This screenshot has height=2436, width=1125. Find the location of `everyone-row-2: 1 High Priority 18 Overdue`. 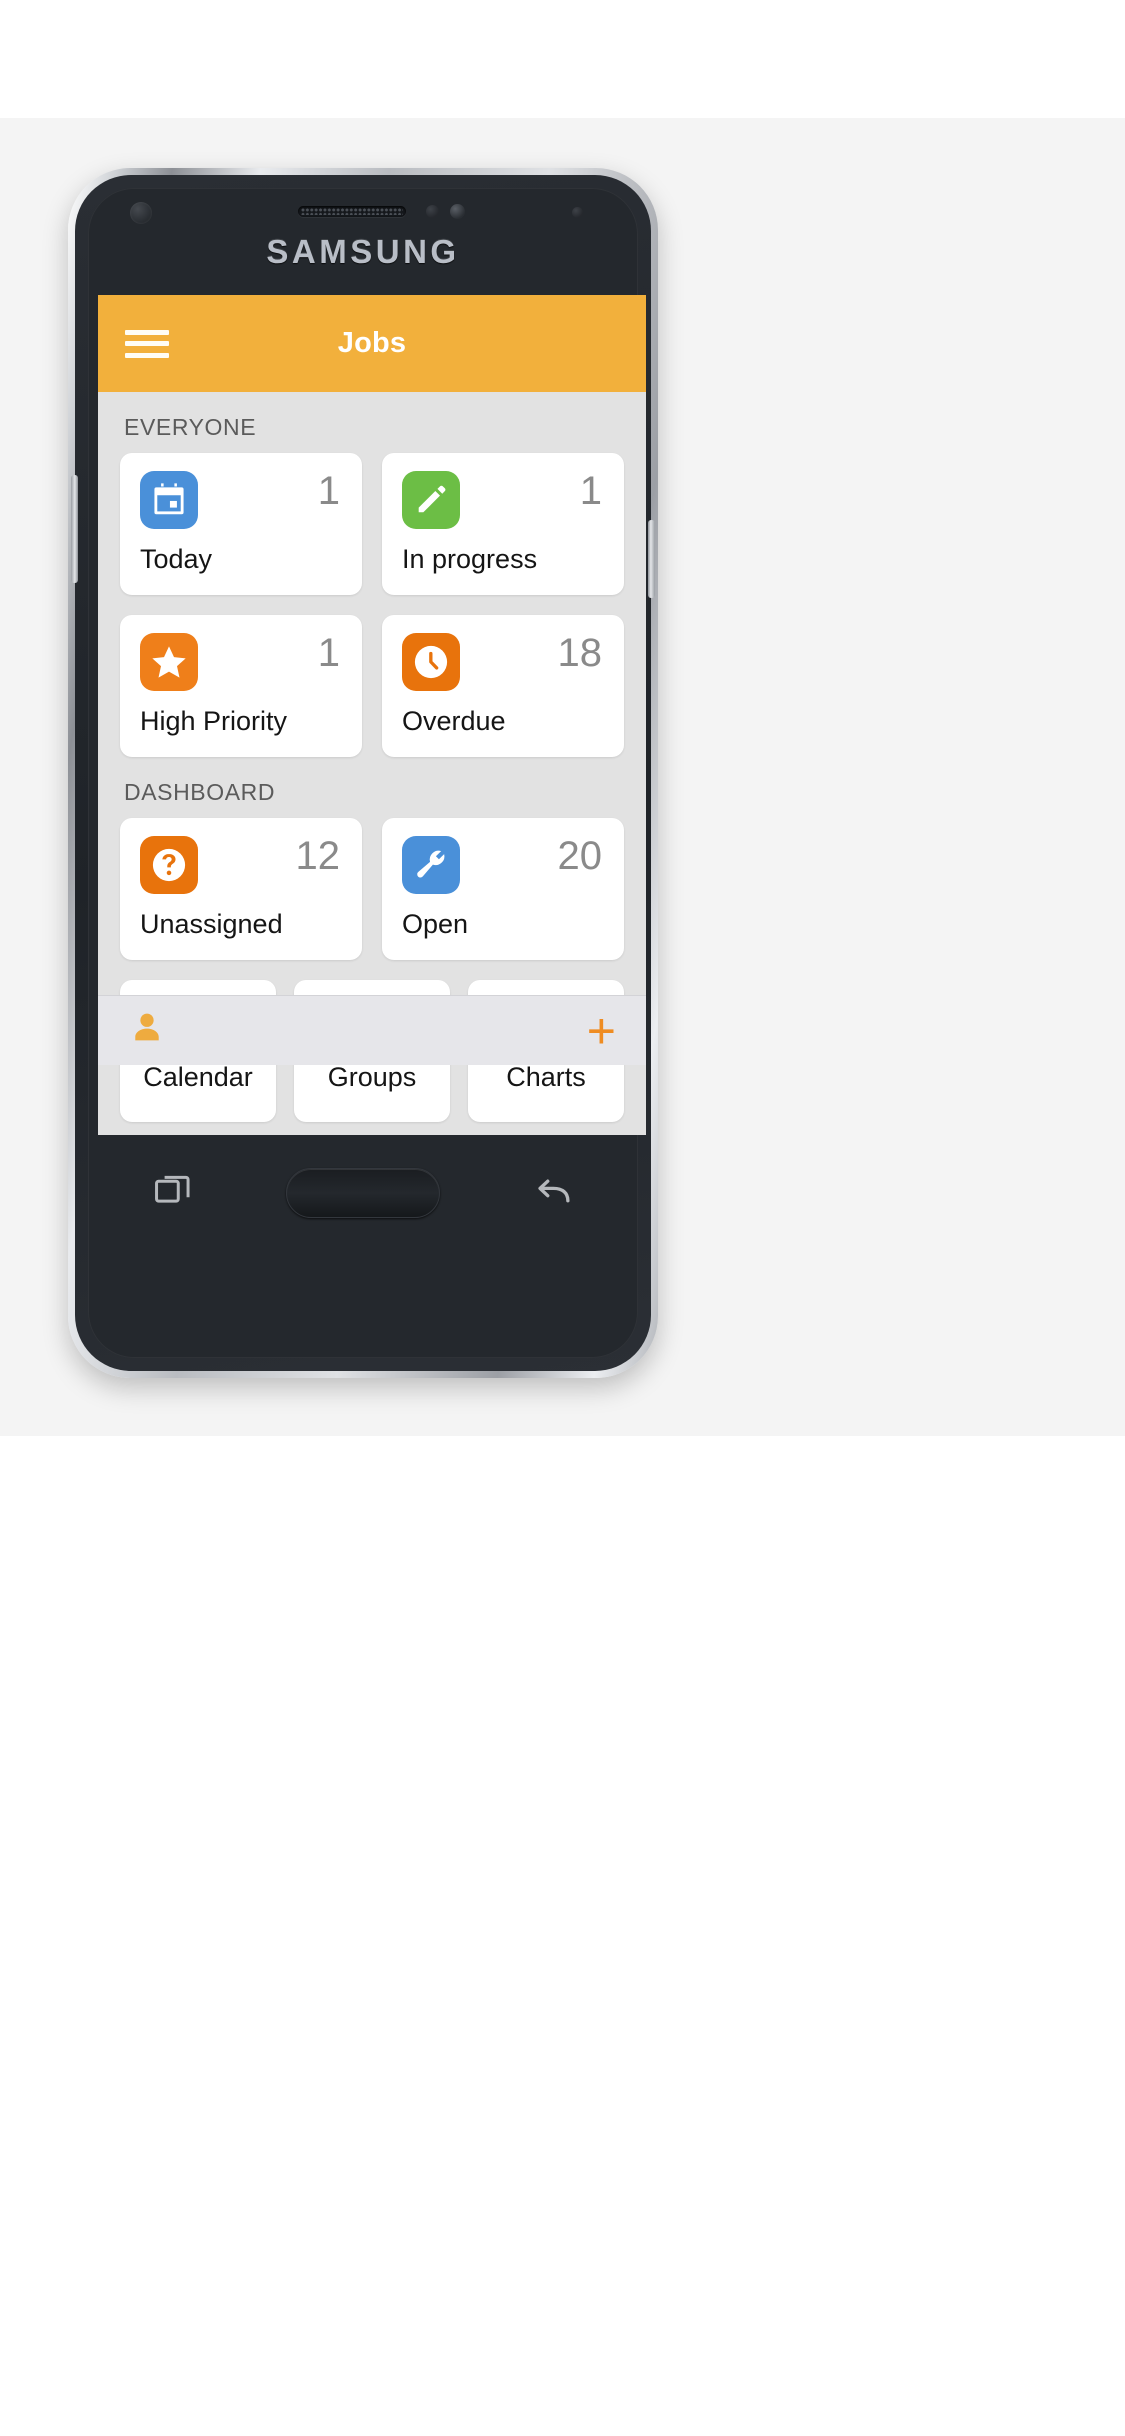

everyone-row-2: 1 High Priority 18 Overdue is located at coordinates (372, 686).